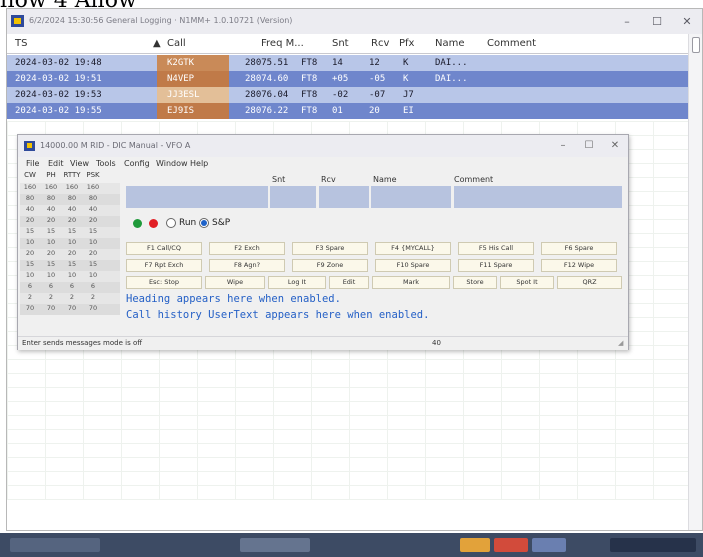  What do you see at coordinates (496, 248) in the screenshot?
I see `fkey-row1-5-button: F5 His Call` at bounding box center [496, 248].